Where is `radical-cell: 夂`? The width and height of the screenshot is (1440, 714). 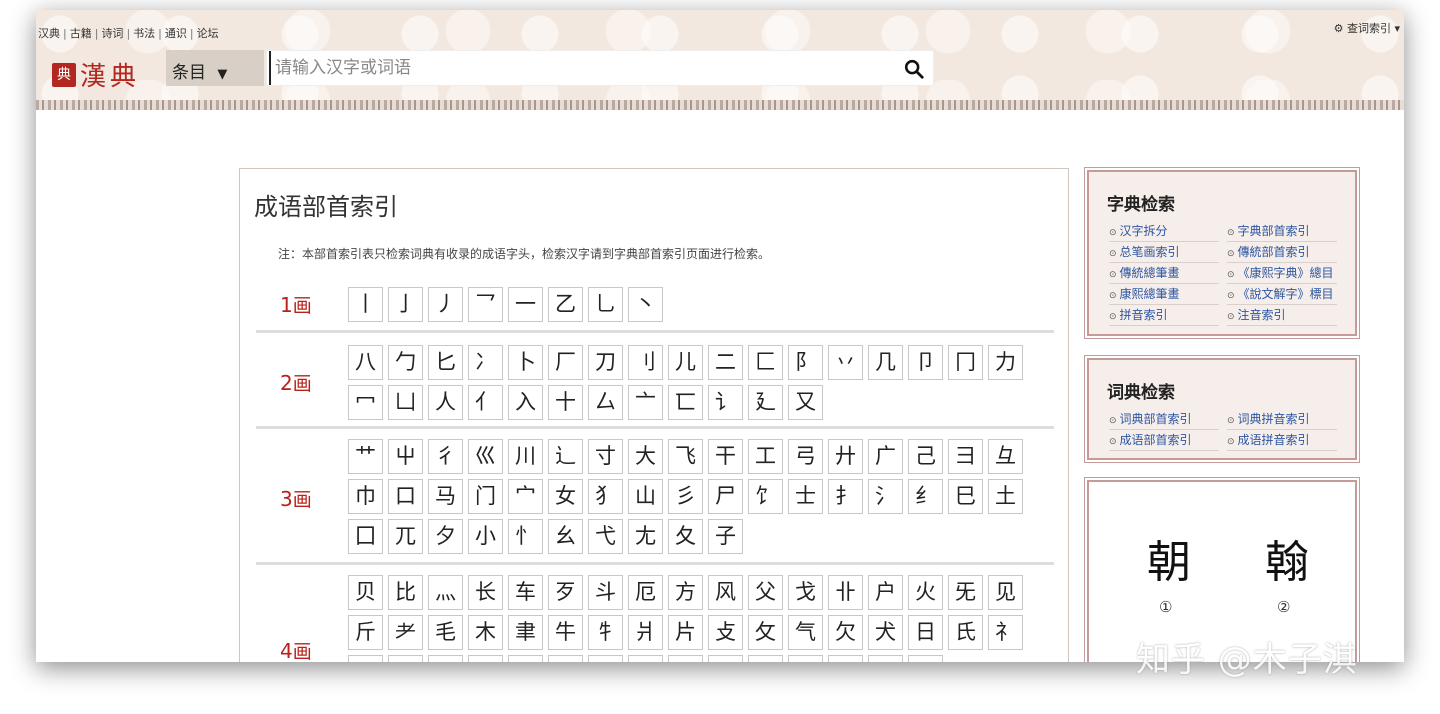 radical-cell: 夂 is located at coordinates (685, 536).